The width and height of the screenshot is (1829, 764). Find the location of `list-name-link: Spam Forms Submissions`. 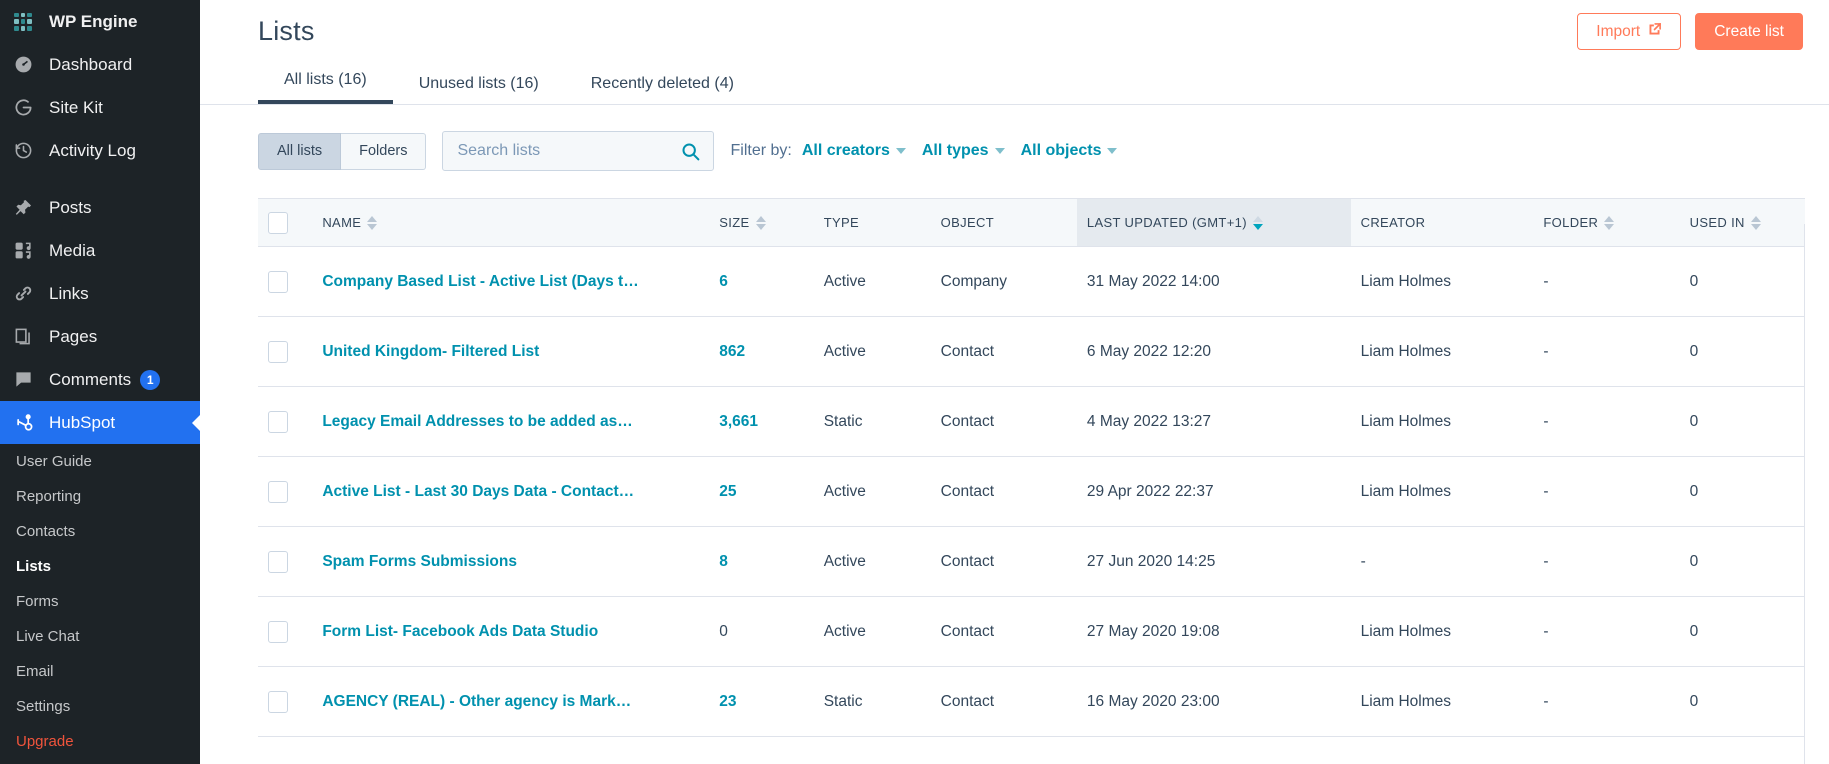

list-name-link: Spam Forms Submissions is located at coordinates (419, 561).